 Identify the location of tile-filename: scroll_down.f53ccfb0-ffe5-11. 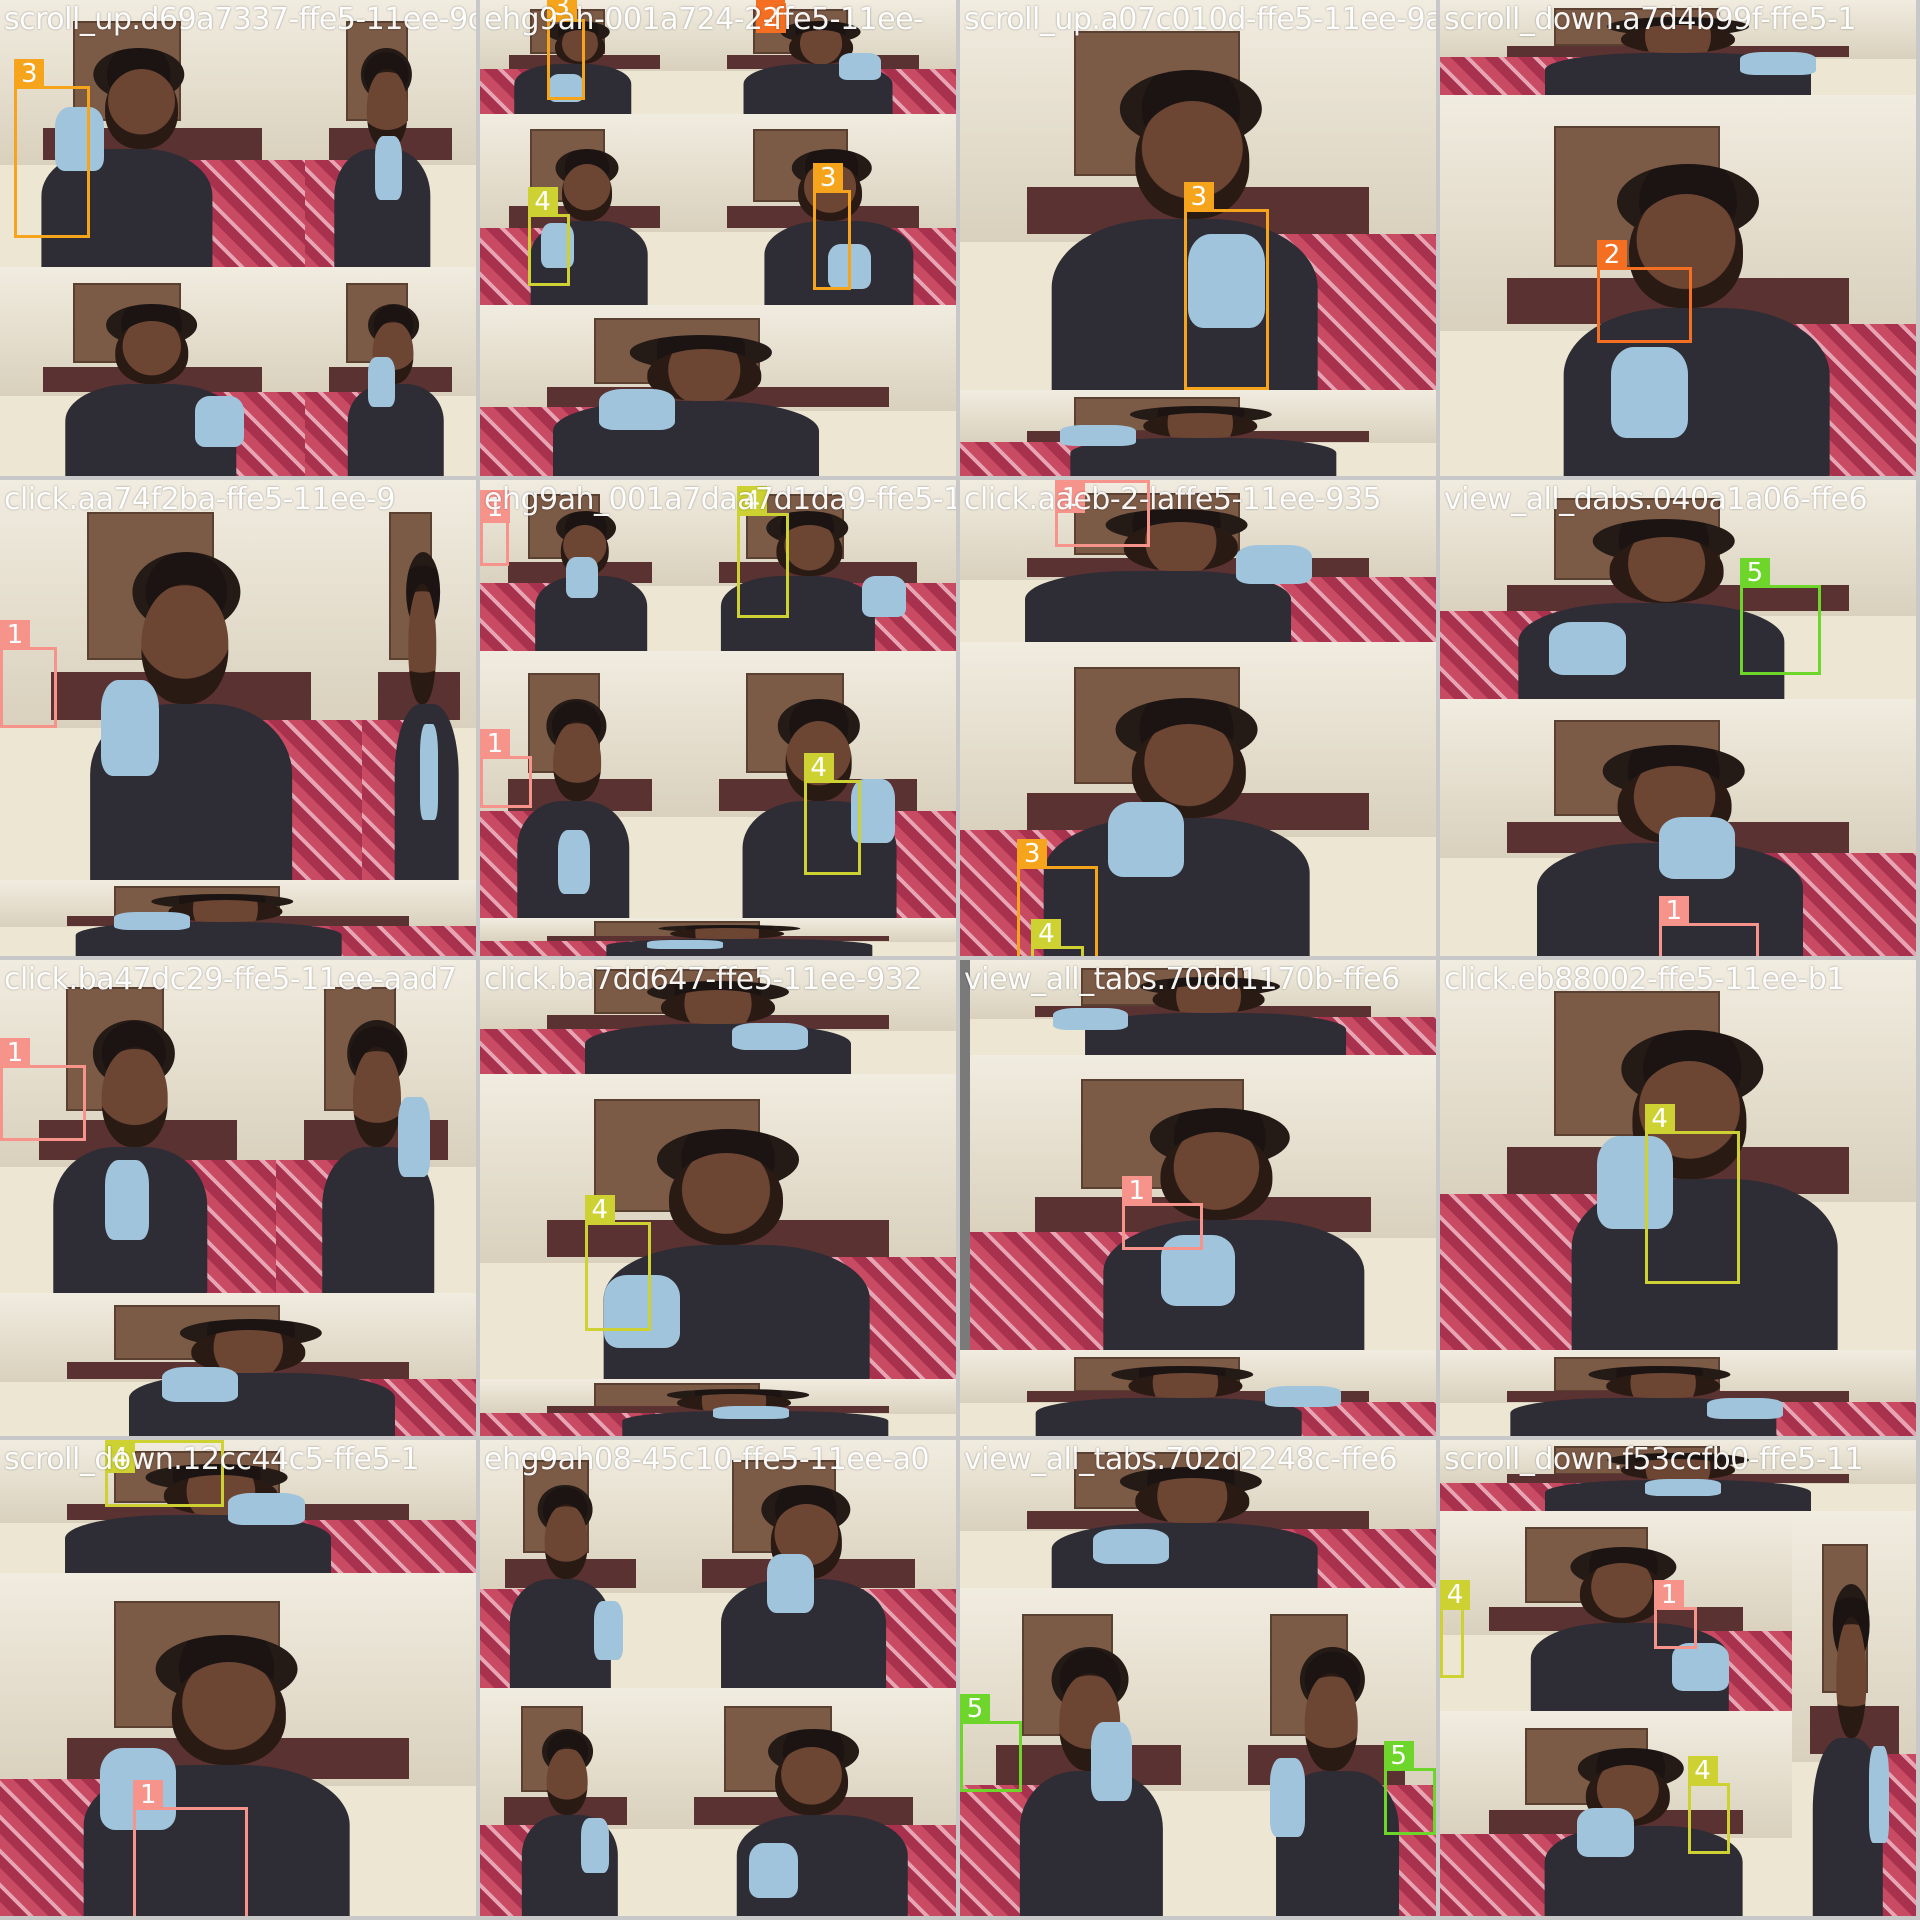
(1654, 1459).